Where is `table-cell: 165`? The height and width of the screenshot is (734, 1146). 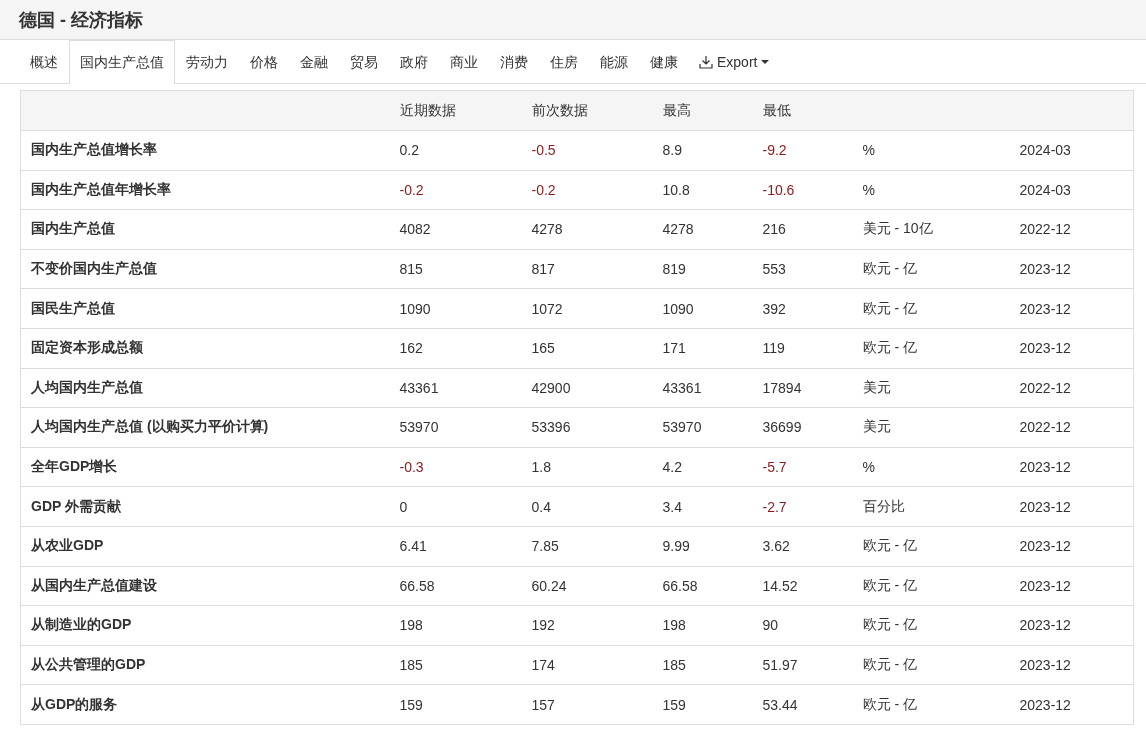
table-cell: 165 is located at coordinates (587, 348).